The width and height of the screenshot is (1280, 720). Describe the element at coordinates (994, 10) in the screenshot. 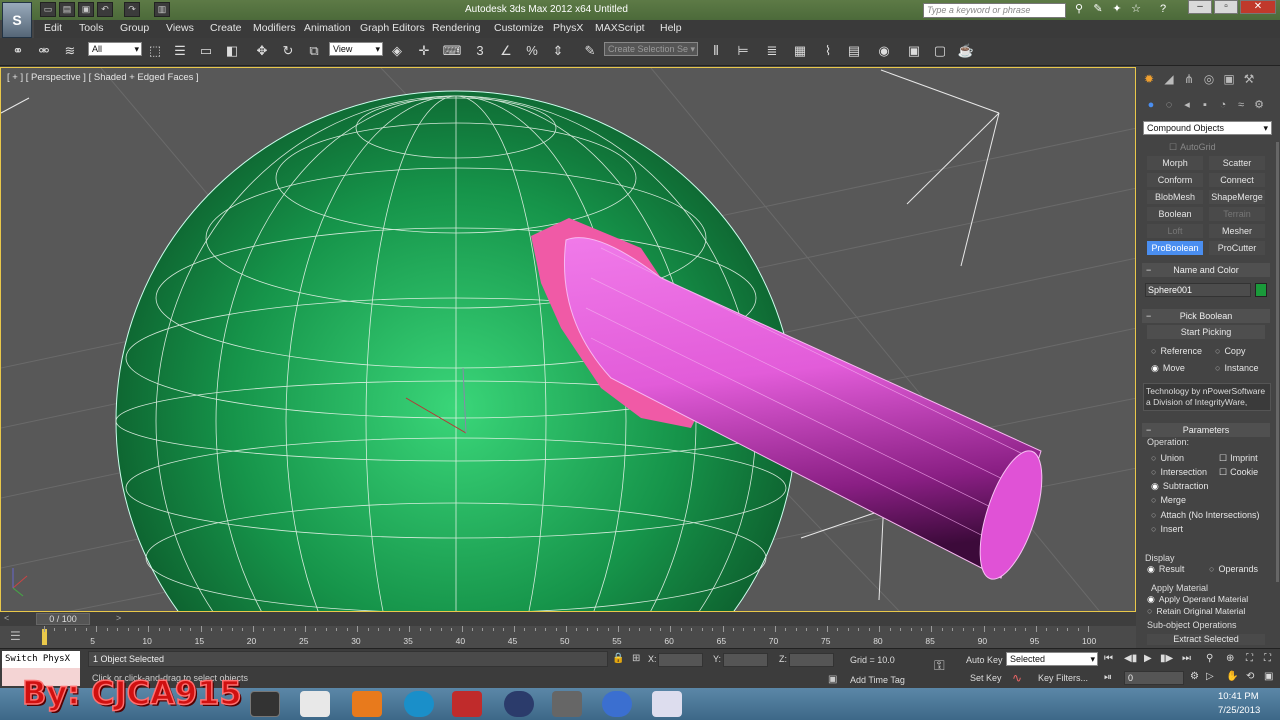

I see `search-input: Type a keyword or phrase` at that location.